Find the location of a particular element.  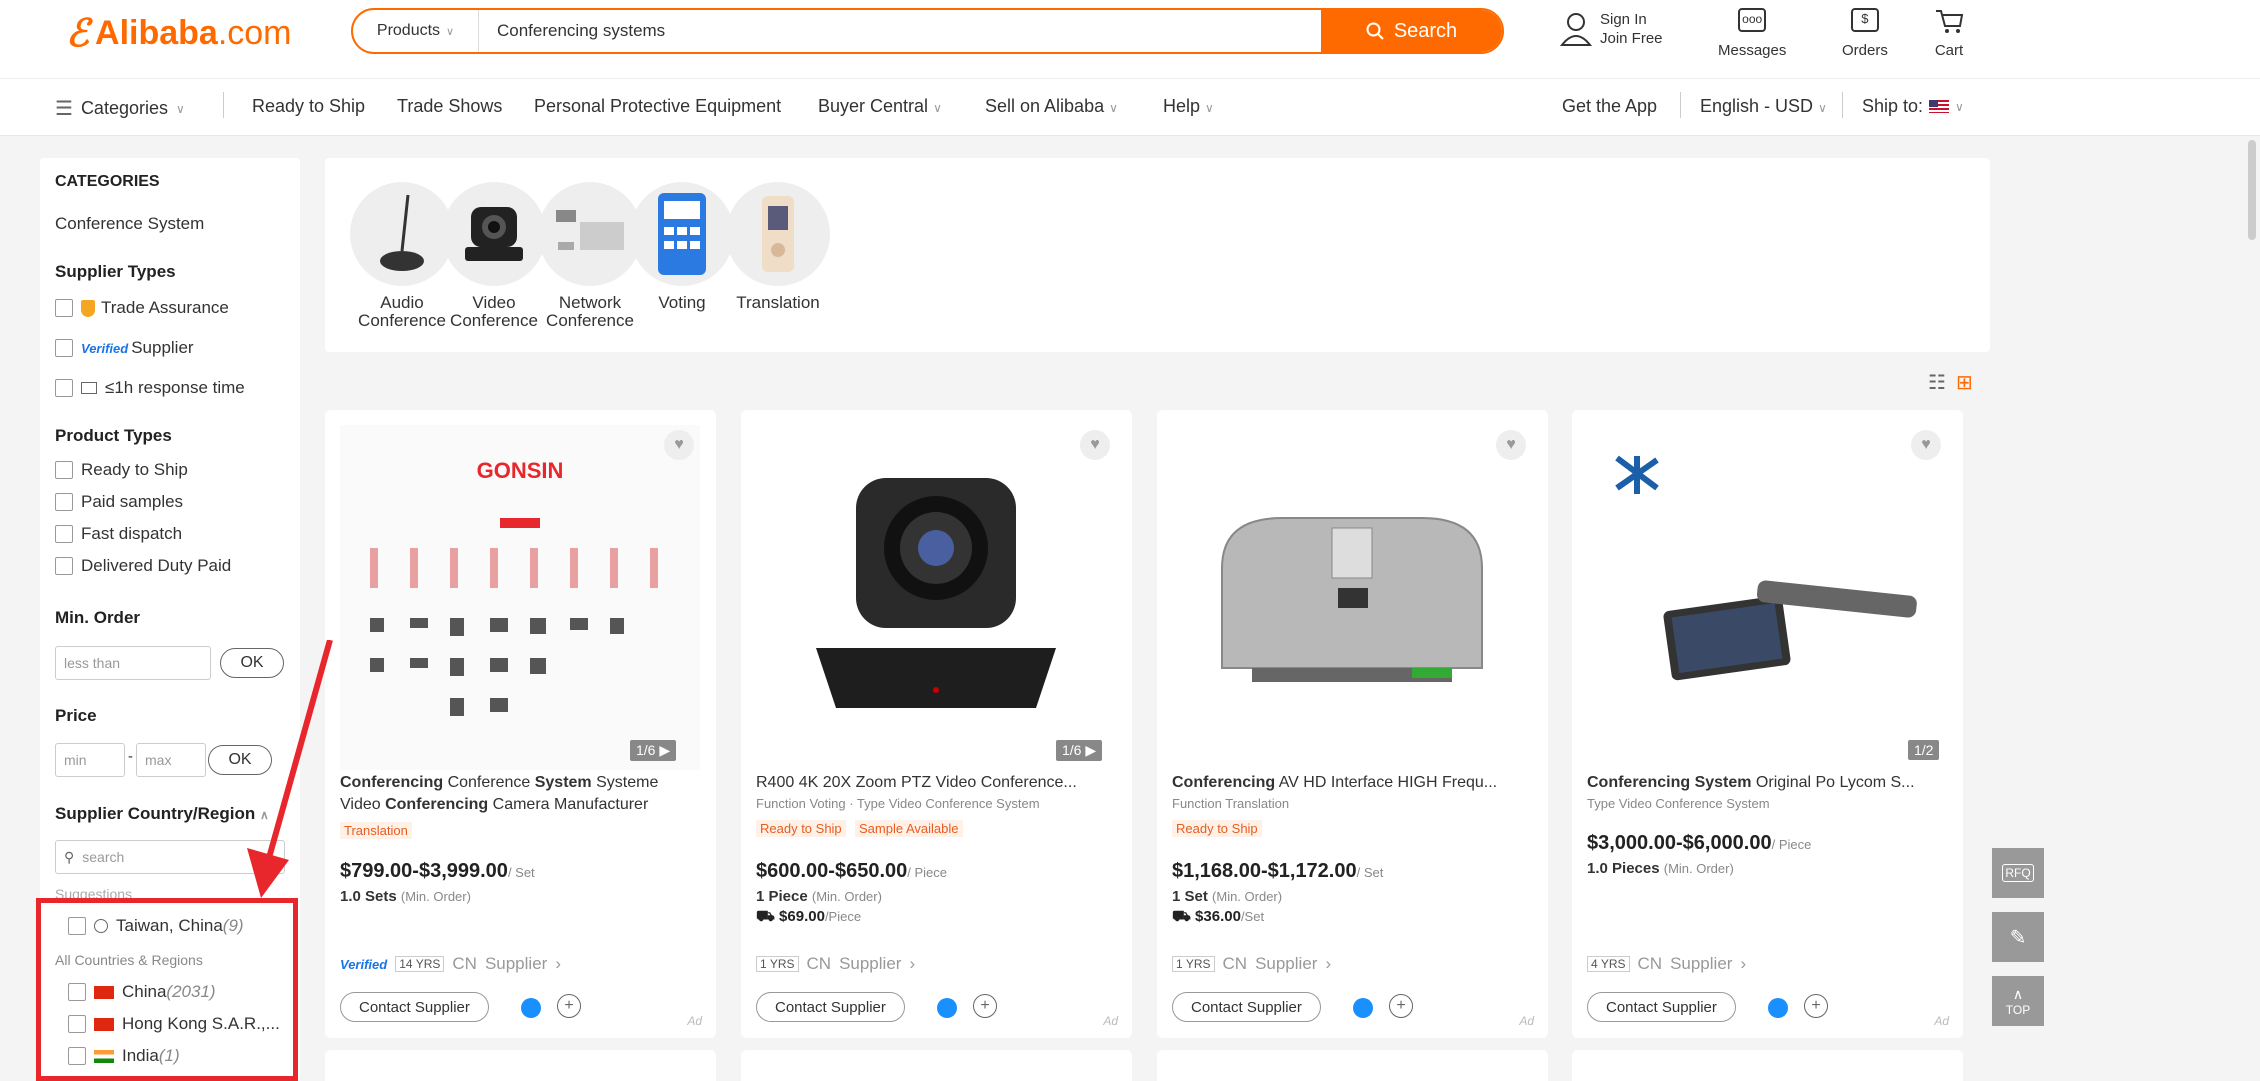

nav-buyer-central: Buyer Central ∨ is located at coordinates (880, 106).